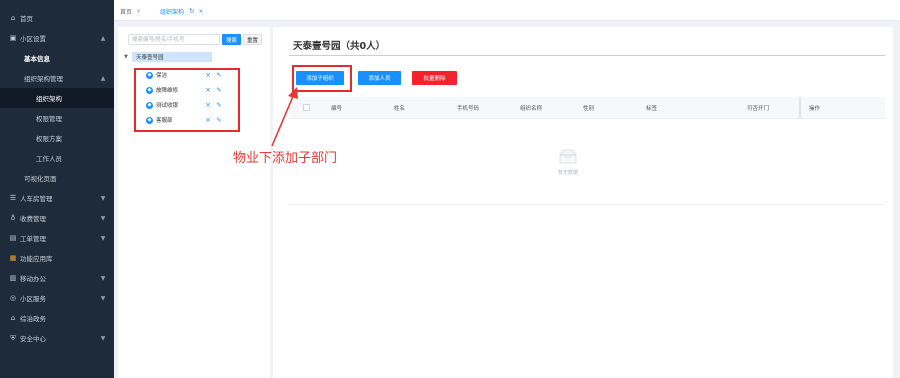 The height and width of the screenshot is (378, 900). Describe the element at coordinates (49, 119) in the screenshot. I see `sidebar-item-label: 权限管理` at that location.